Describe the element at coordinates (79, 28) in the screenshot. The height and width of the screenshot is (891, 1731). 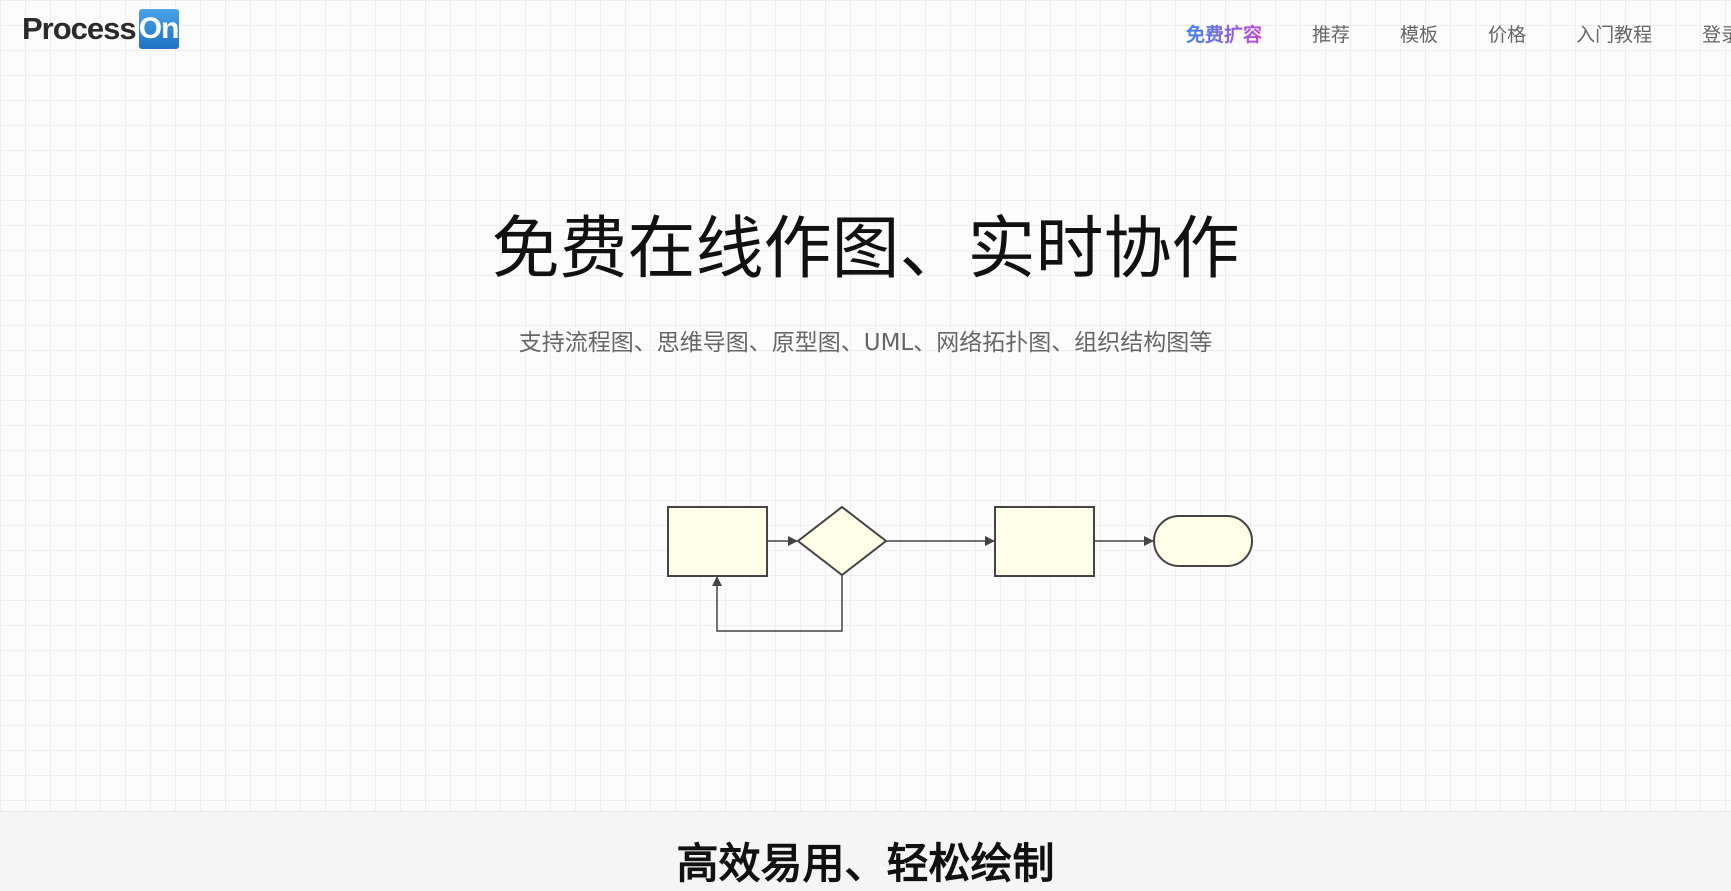
I see `logo-wordmark: Process` at that location.